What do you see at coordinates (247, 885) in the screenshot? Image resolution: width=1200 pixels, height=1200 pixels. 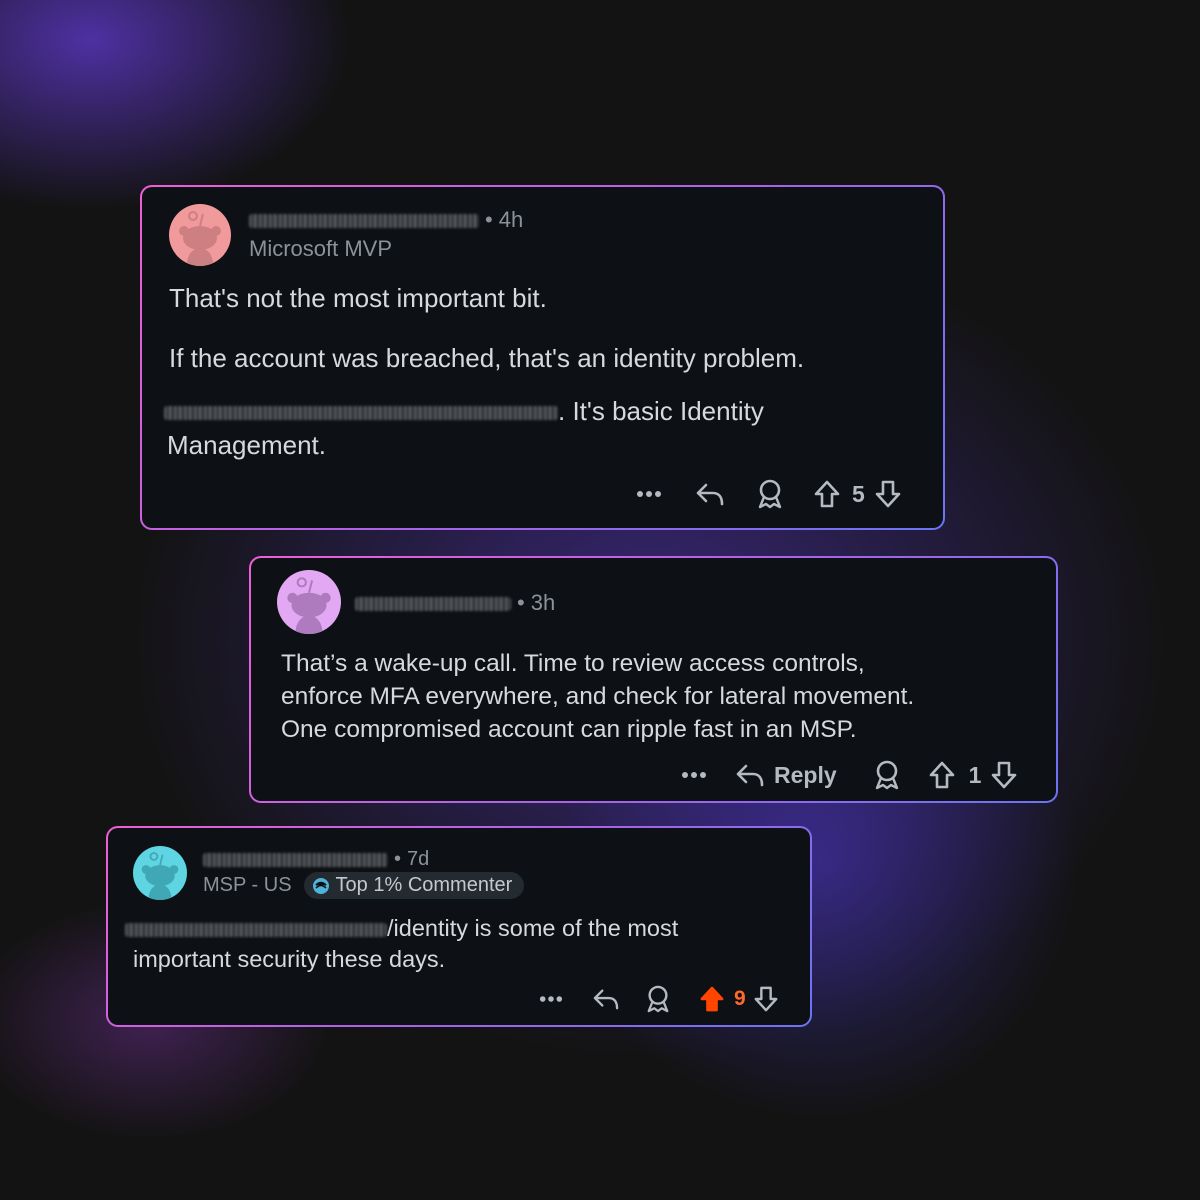 I see `user-flair: MSP - US` at bounding box center [247, 885].